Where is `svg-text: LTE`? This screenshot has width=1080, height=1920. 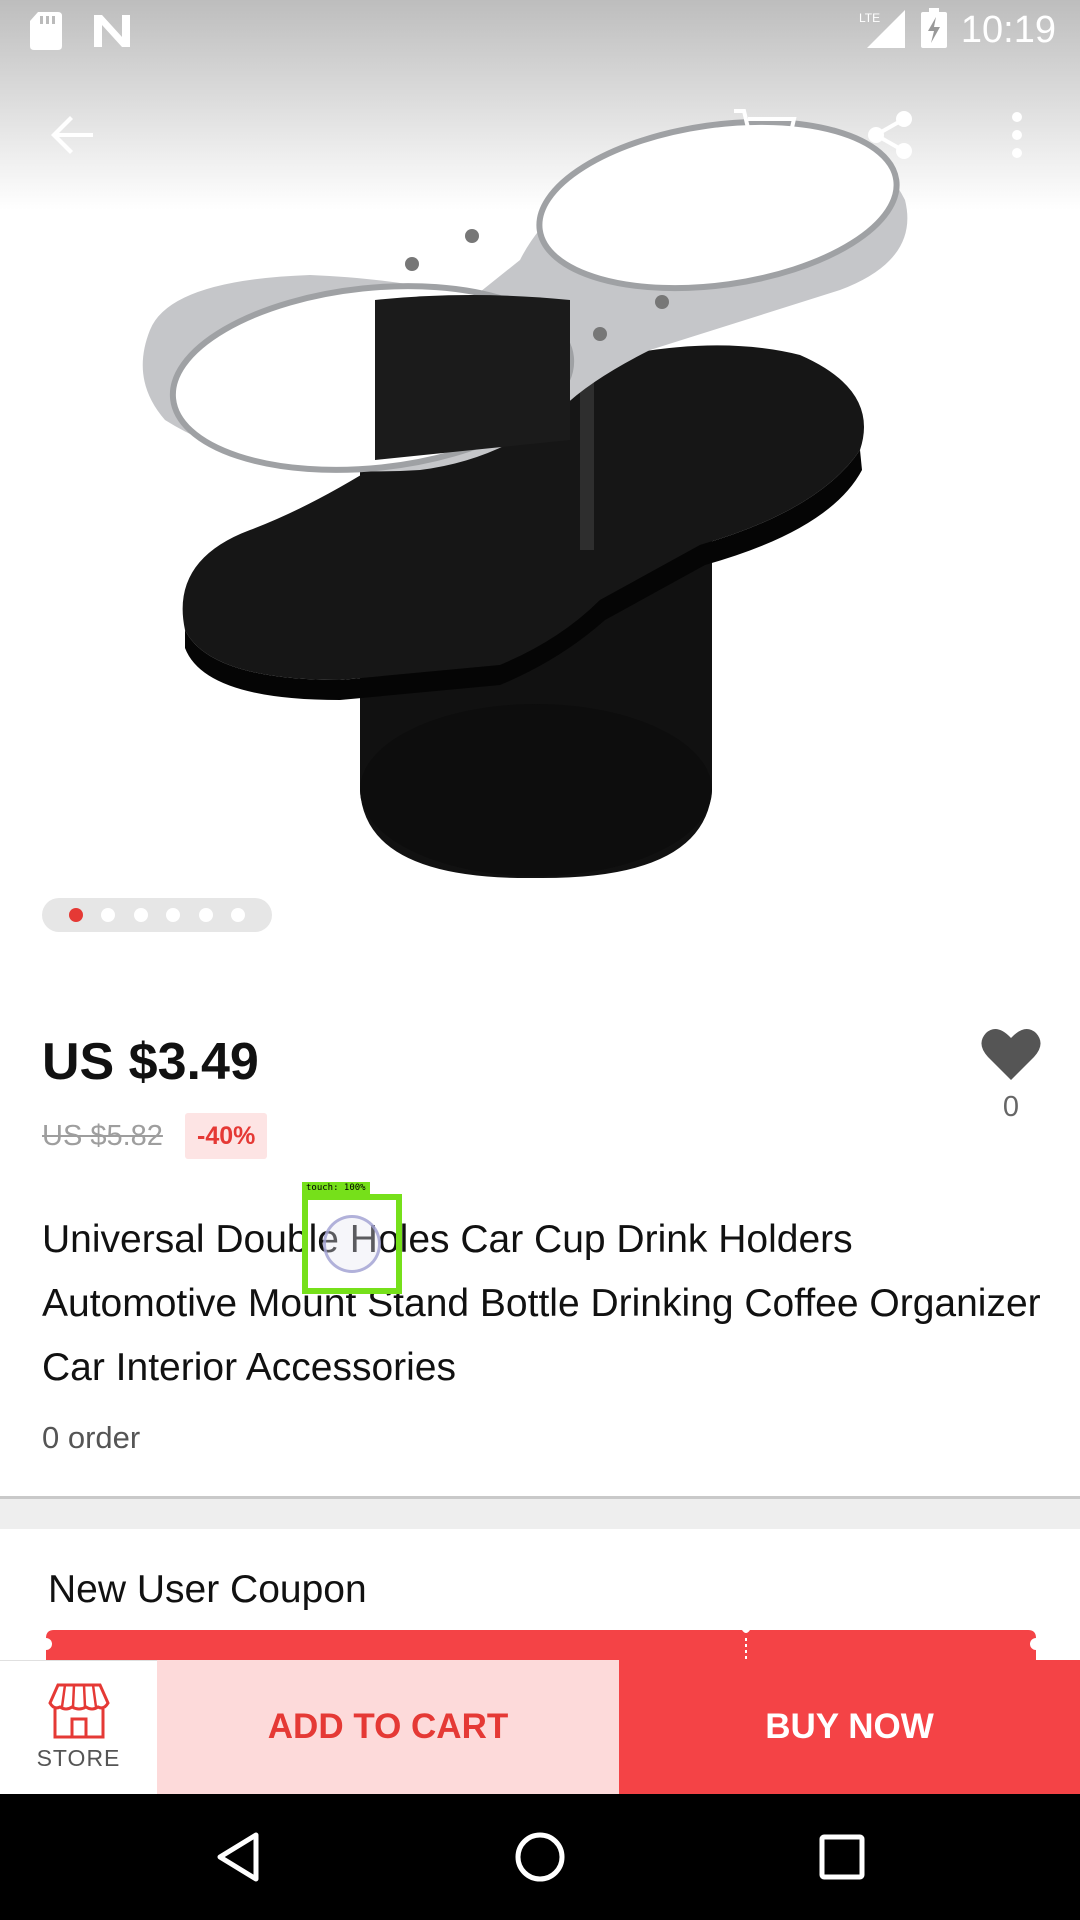 svg-text: LTE is located at coordinates (869, 18).